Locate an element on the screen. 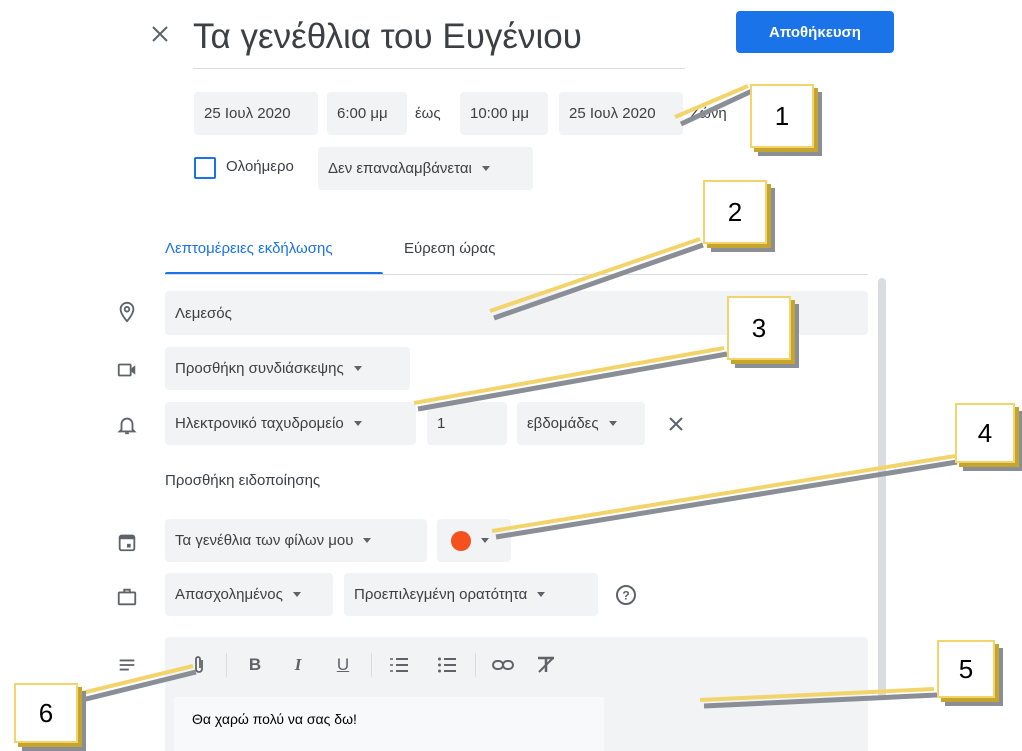  video-camera-icon is located at coordinates (127, 370).